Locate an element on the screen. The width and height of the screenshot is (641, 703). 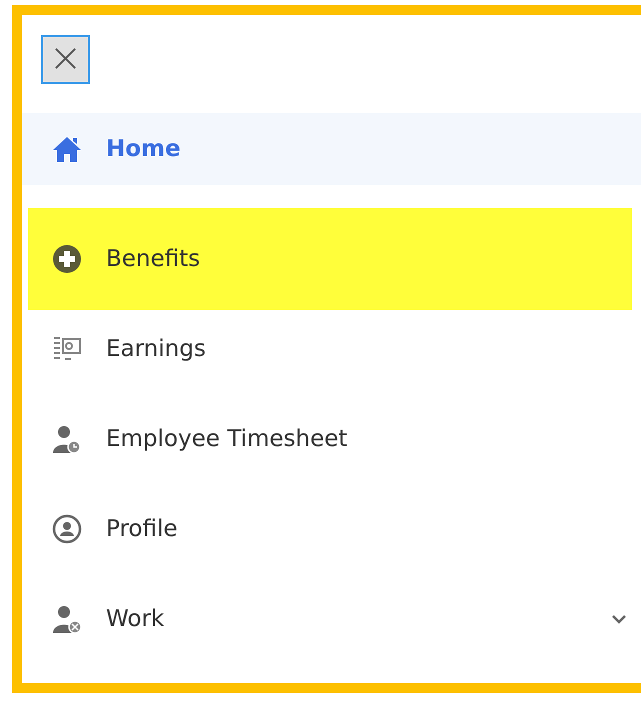
close-button: × is located at coordinates (65, 59).